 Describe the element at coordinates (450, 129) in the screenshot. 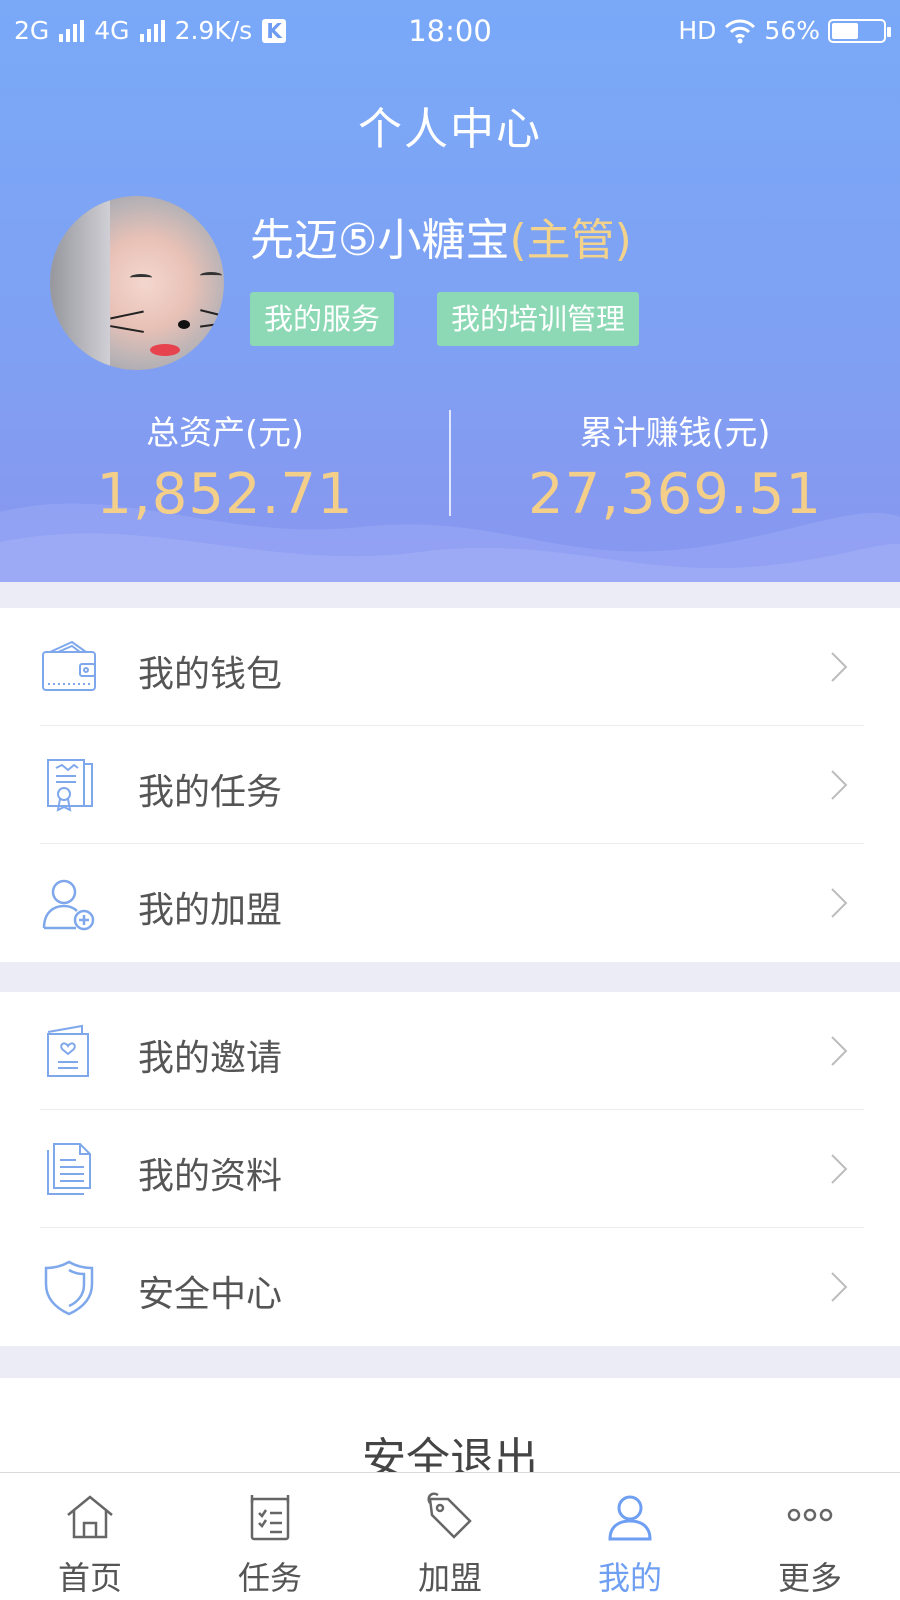

I see `page-title: 个人中心` at that location.